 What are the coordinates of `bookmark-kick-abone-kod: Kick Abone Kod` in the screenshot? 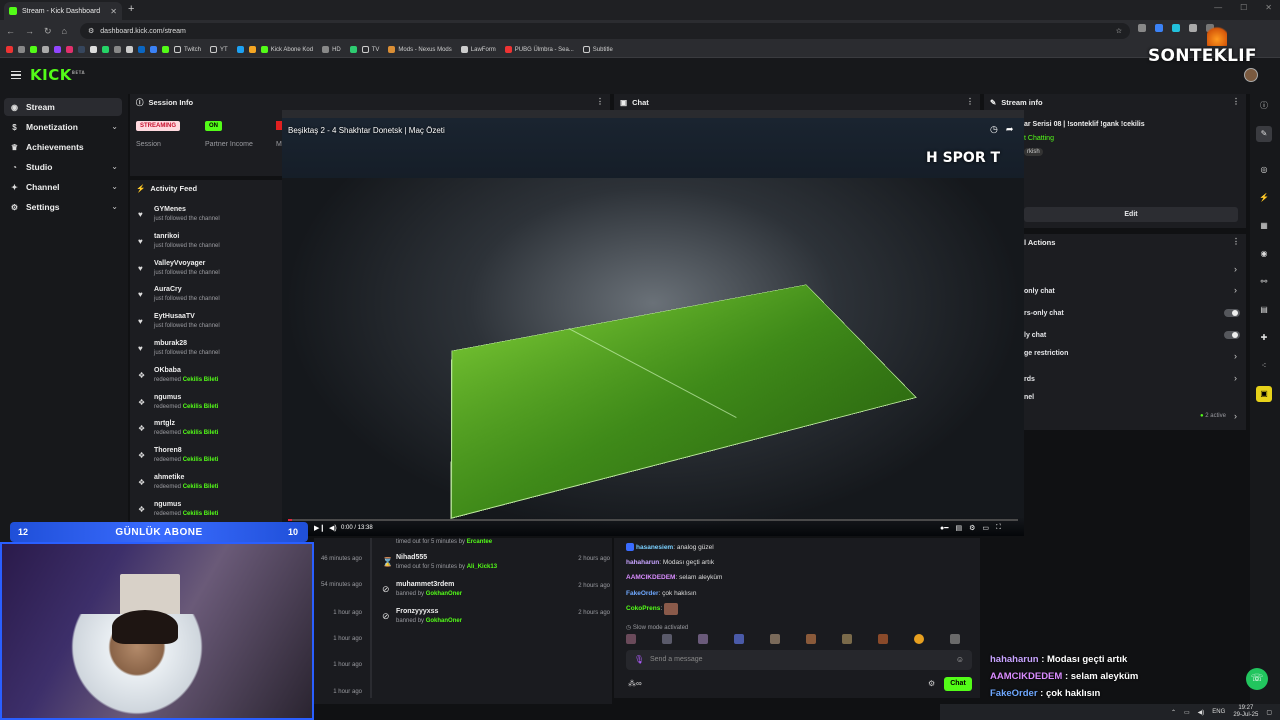 It's located at (286, 49).